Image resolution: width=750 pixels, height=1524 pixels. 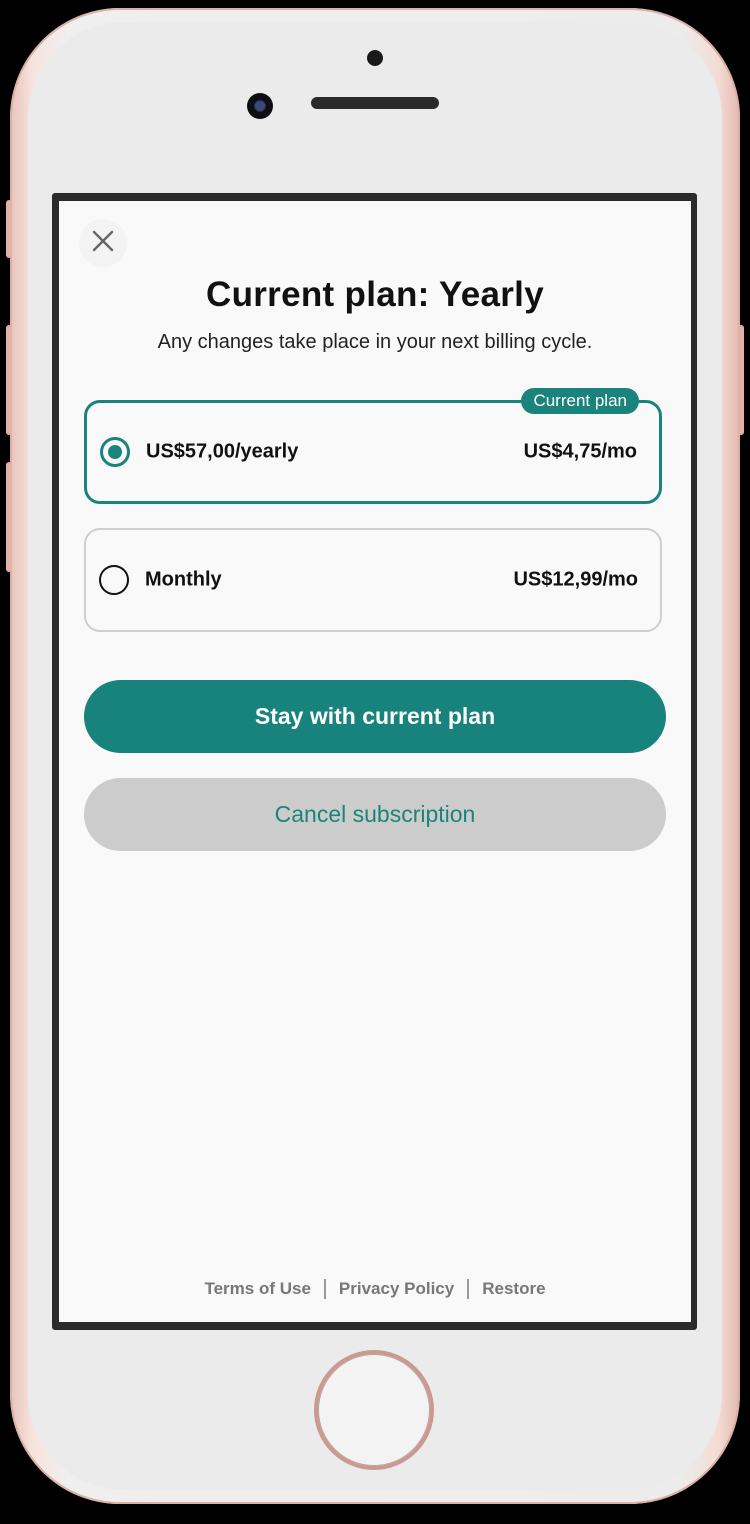 I want to click on plan-option-monthly: Monthly US$12,99/mo, so click(x=373, y=580).